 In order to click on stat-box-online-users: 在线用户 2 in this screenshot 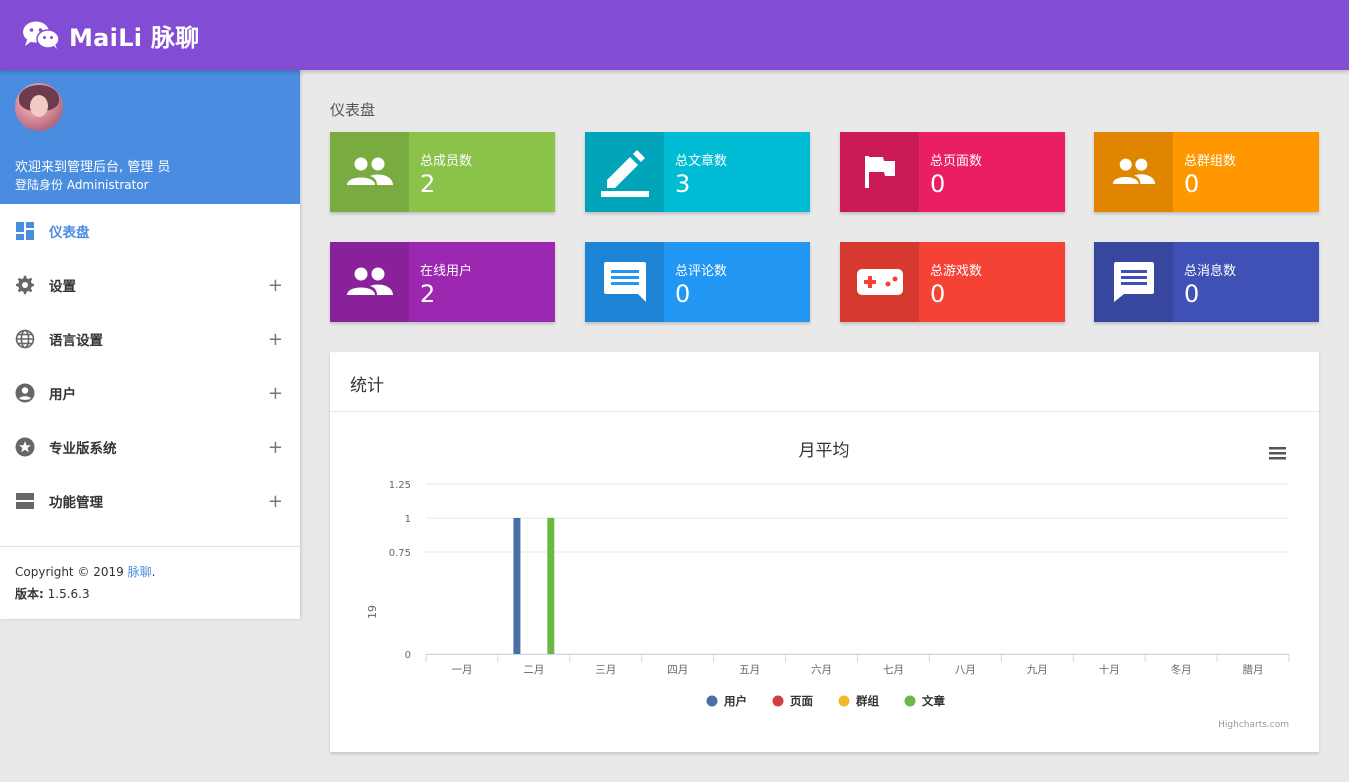, I will do `click(442, 282)`.